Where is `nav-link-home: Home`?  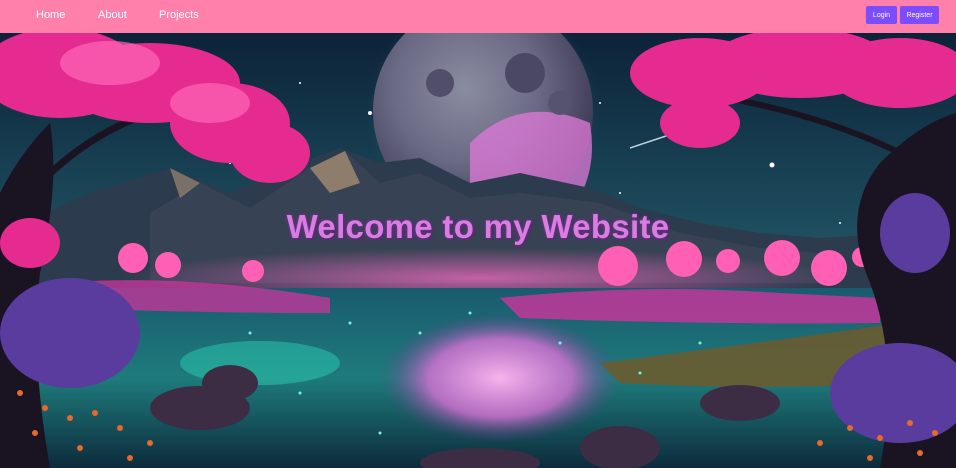 nav-link-home: Home is located at coordinates (50, 15).